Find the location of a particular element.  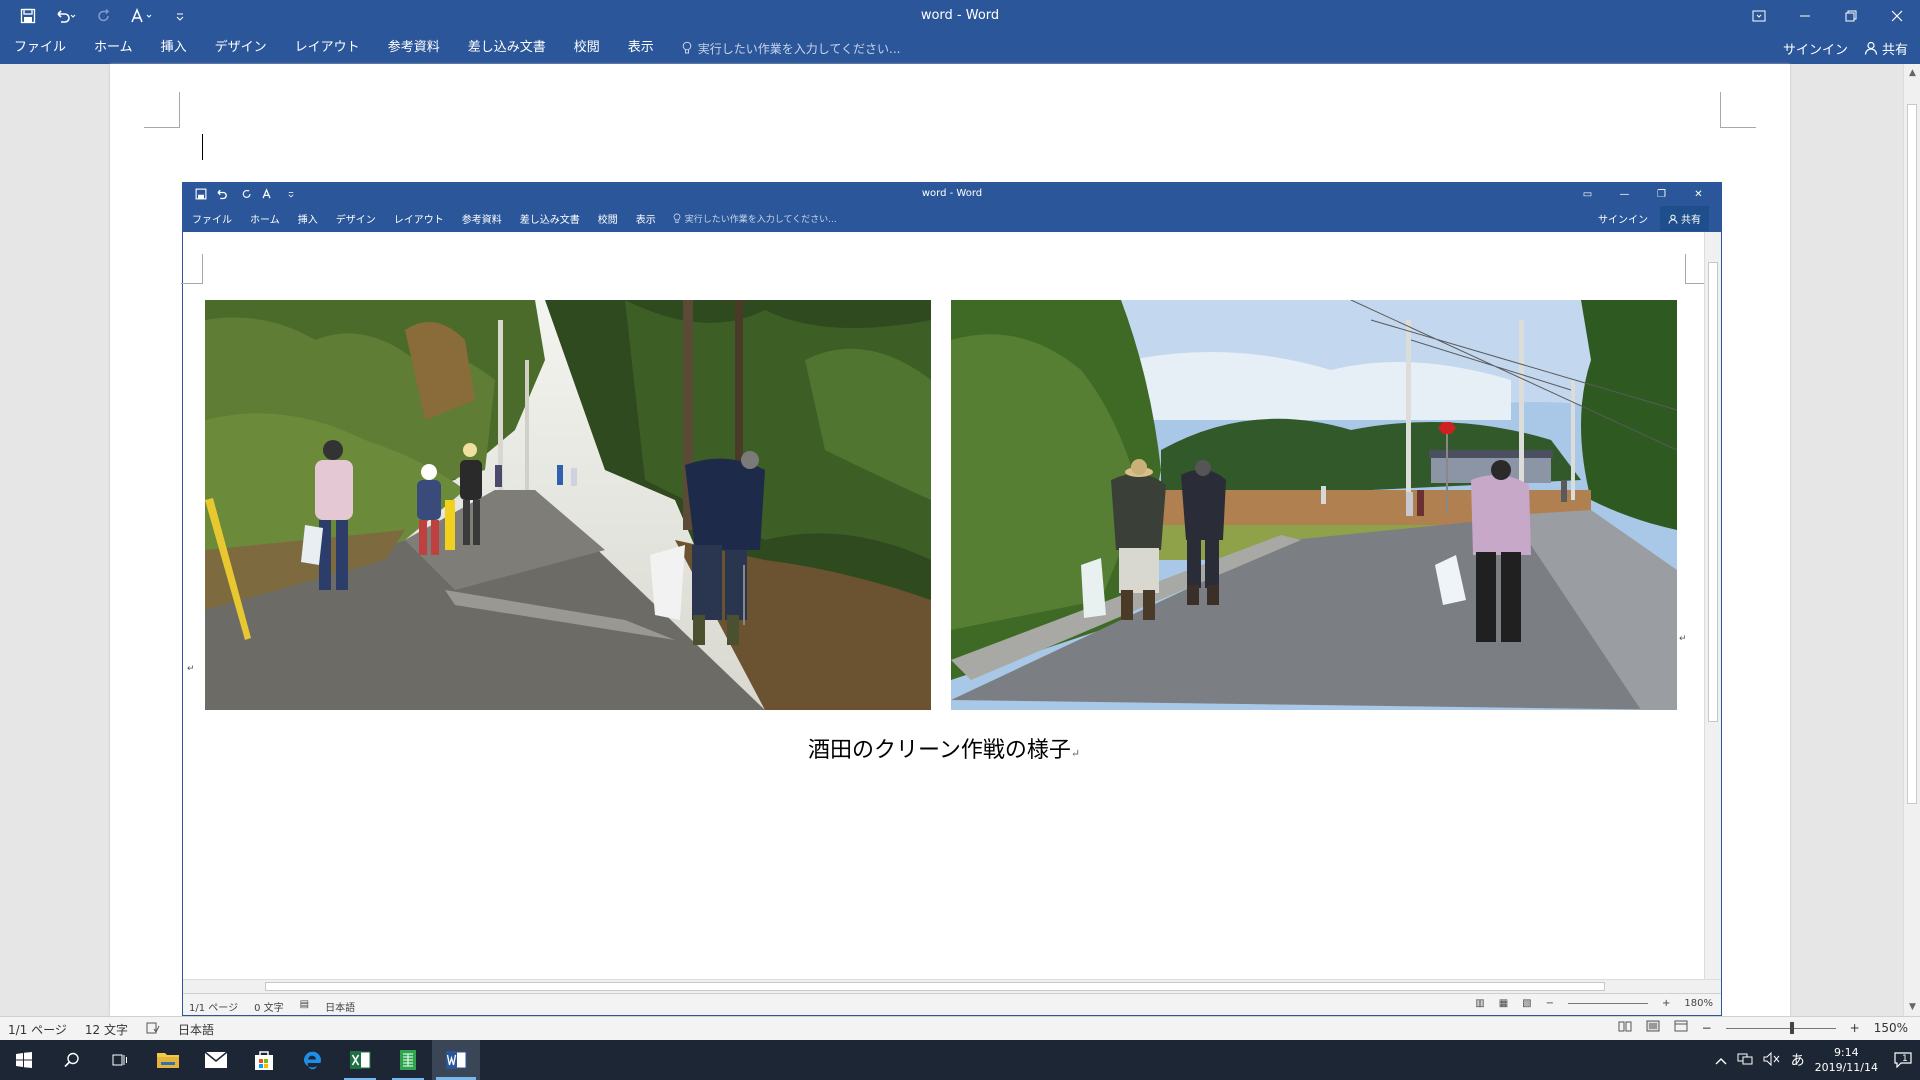

tab-references: 参考資料 is located at coordinates (414, 48).